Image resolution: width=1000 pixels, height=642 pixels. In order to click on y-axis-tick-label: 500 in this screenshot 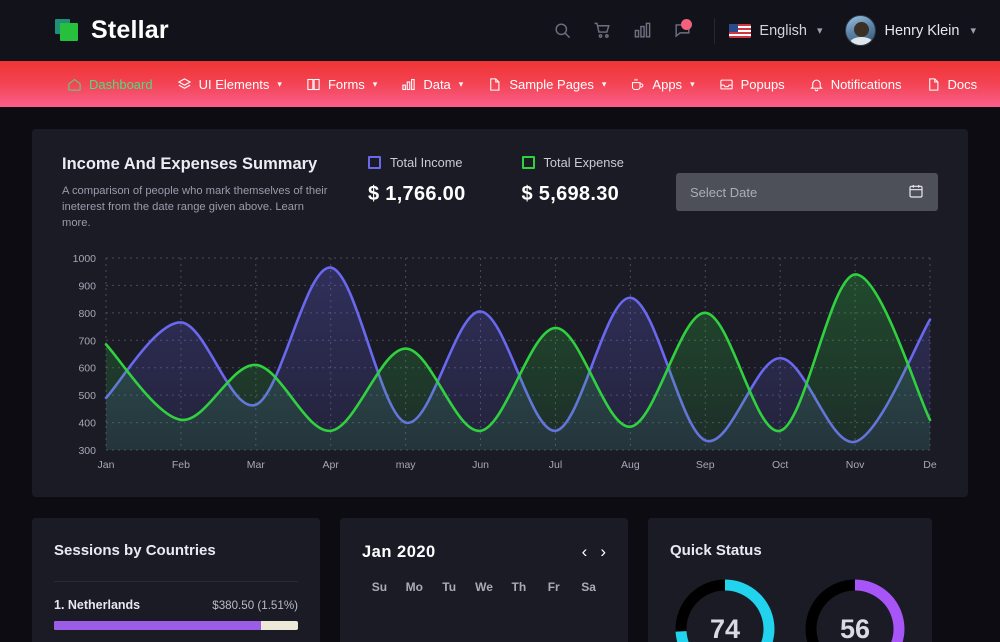, I will do `click(87, 396)`.